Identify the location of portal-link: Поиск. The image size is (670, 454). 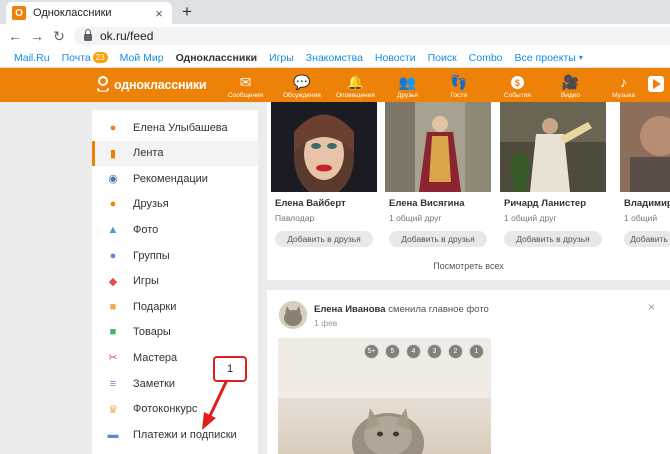
(442, 58).